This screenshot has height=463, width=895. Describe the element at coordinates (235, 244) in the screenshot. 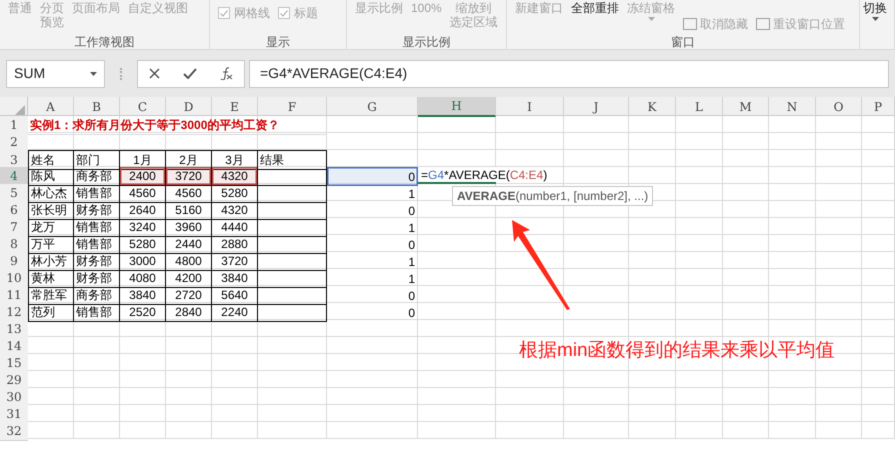

I see `table-cell: 2880` at that location.